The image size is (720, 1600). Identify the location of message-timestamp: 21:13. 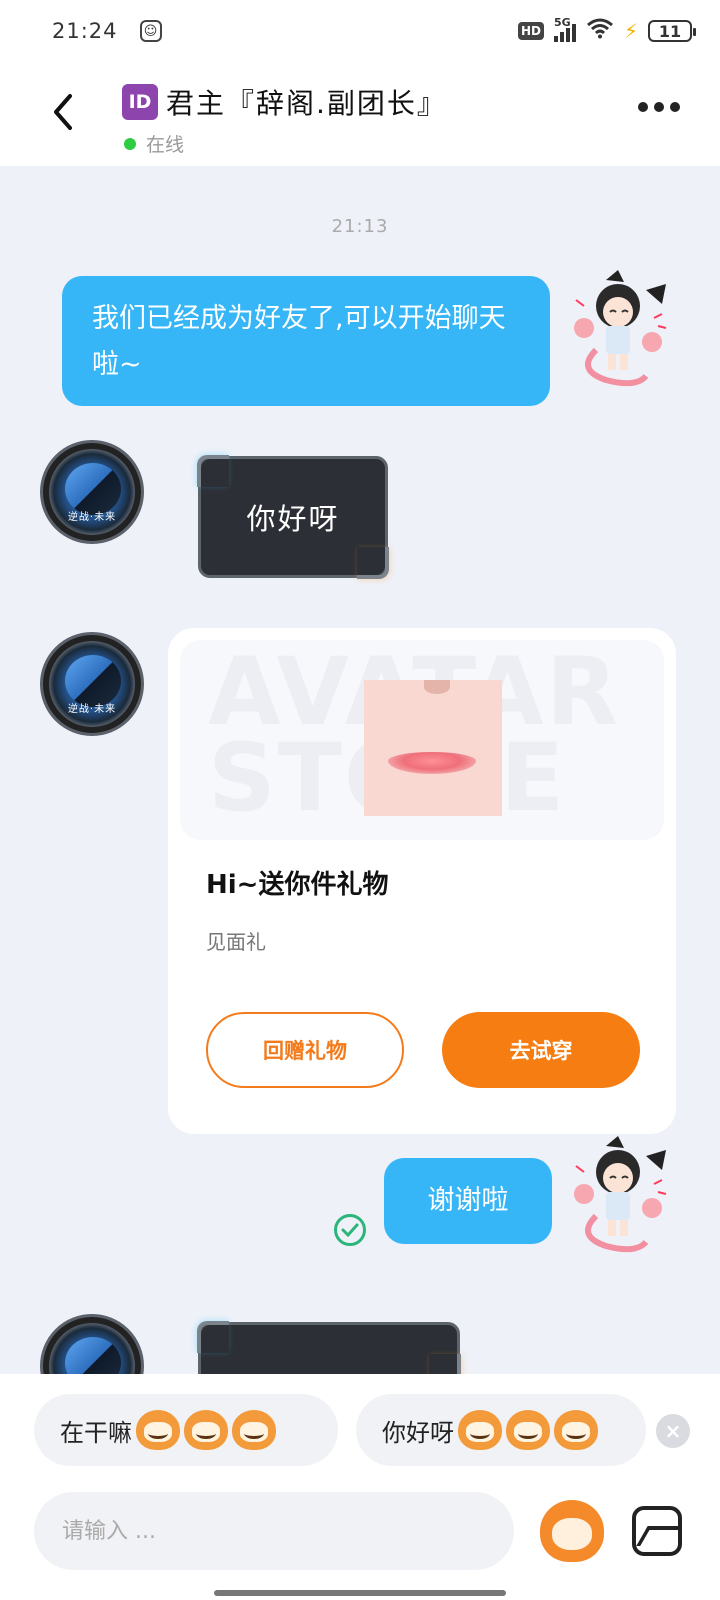
(360, 226).